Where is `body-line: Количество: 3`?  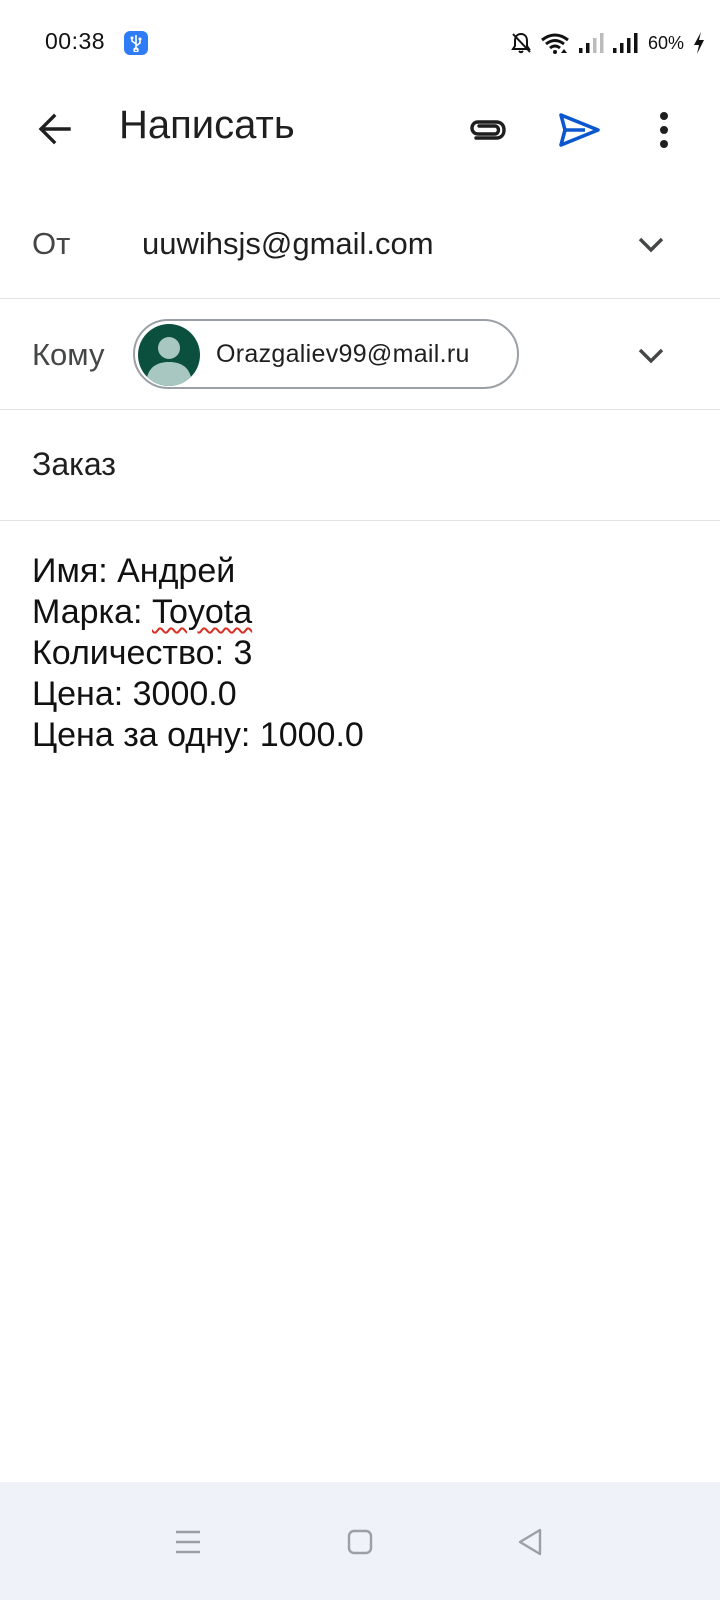 body-line: Количество: 3 is located at coordinates (142, 653).